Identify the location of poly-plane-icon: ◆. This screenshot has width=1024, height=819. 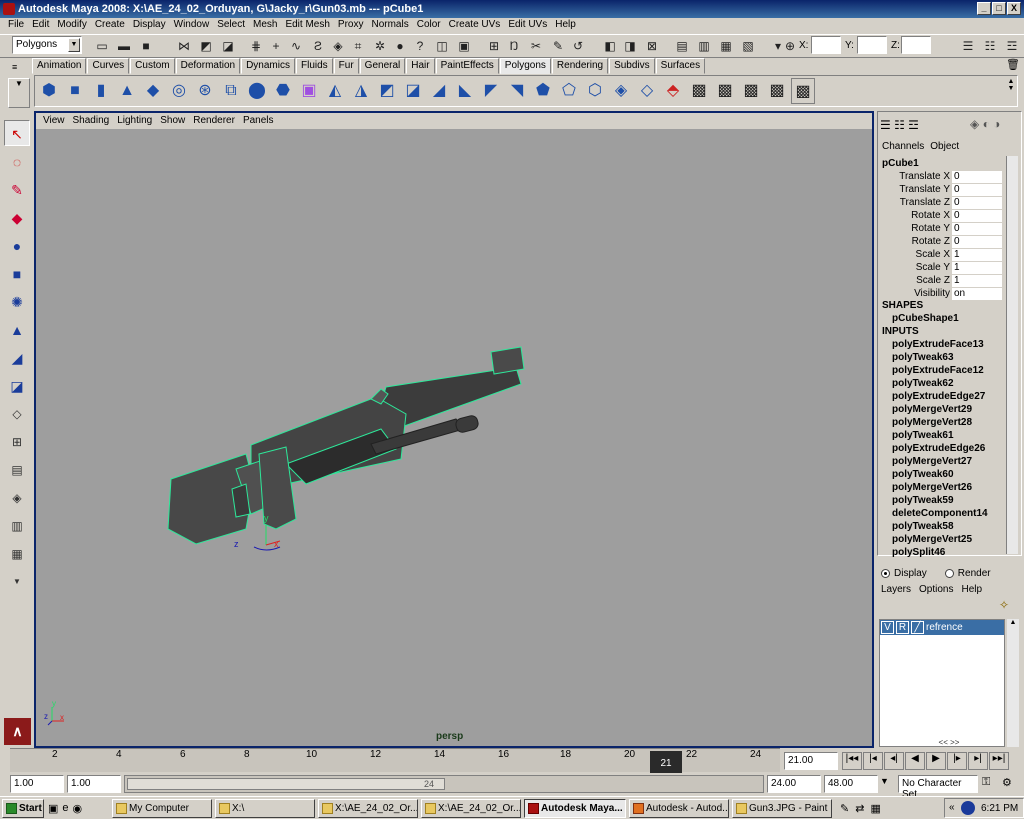
(153, 91).